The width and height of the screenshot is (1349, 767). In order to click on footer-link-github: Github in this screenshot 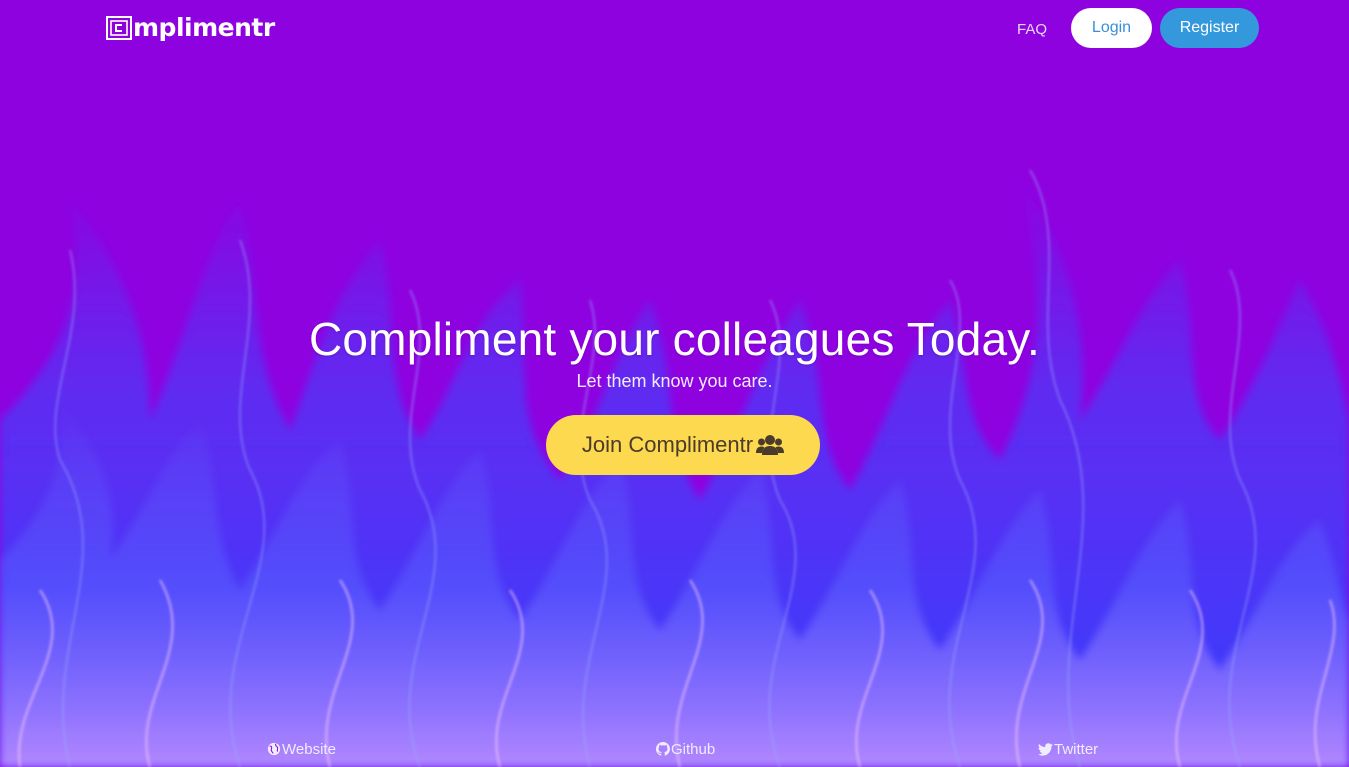, I will do `click(685, 749)`.